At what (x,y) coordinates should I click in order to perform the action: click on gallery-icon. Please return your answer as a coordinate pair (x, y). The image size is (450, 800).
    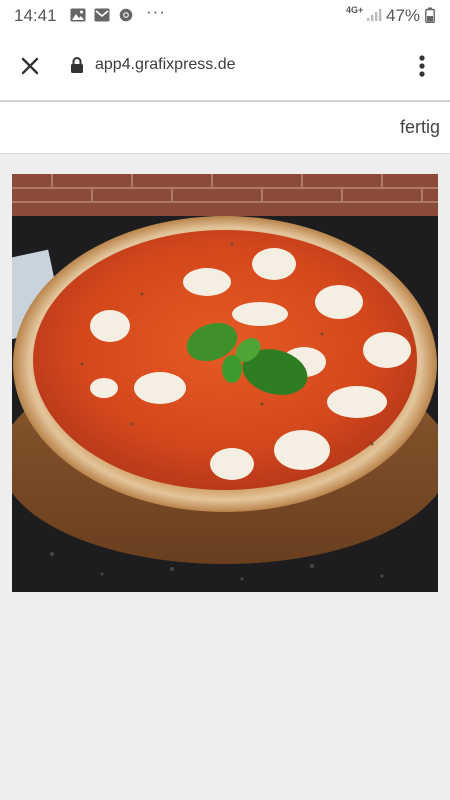
    Looking at the image, I should click on (78, 15).